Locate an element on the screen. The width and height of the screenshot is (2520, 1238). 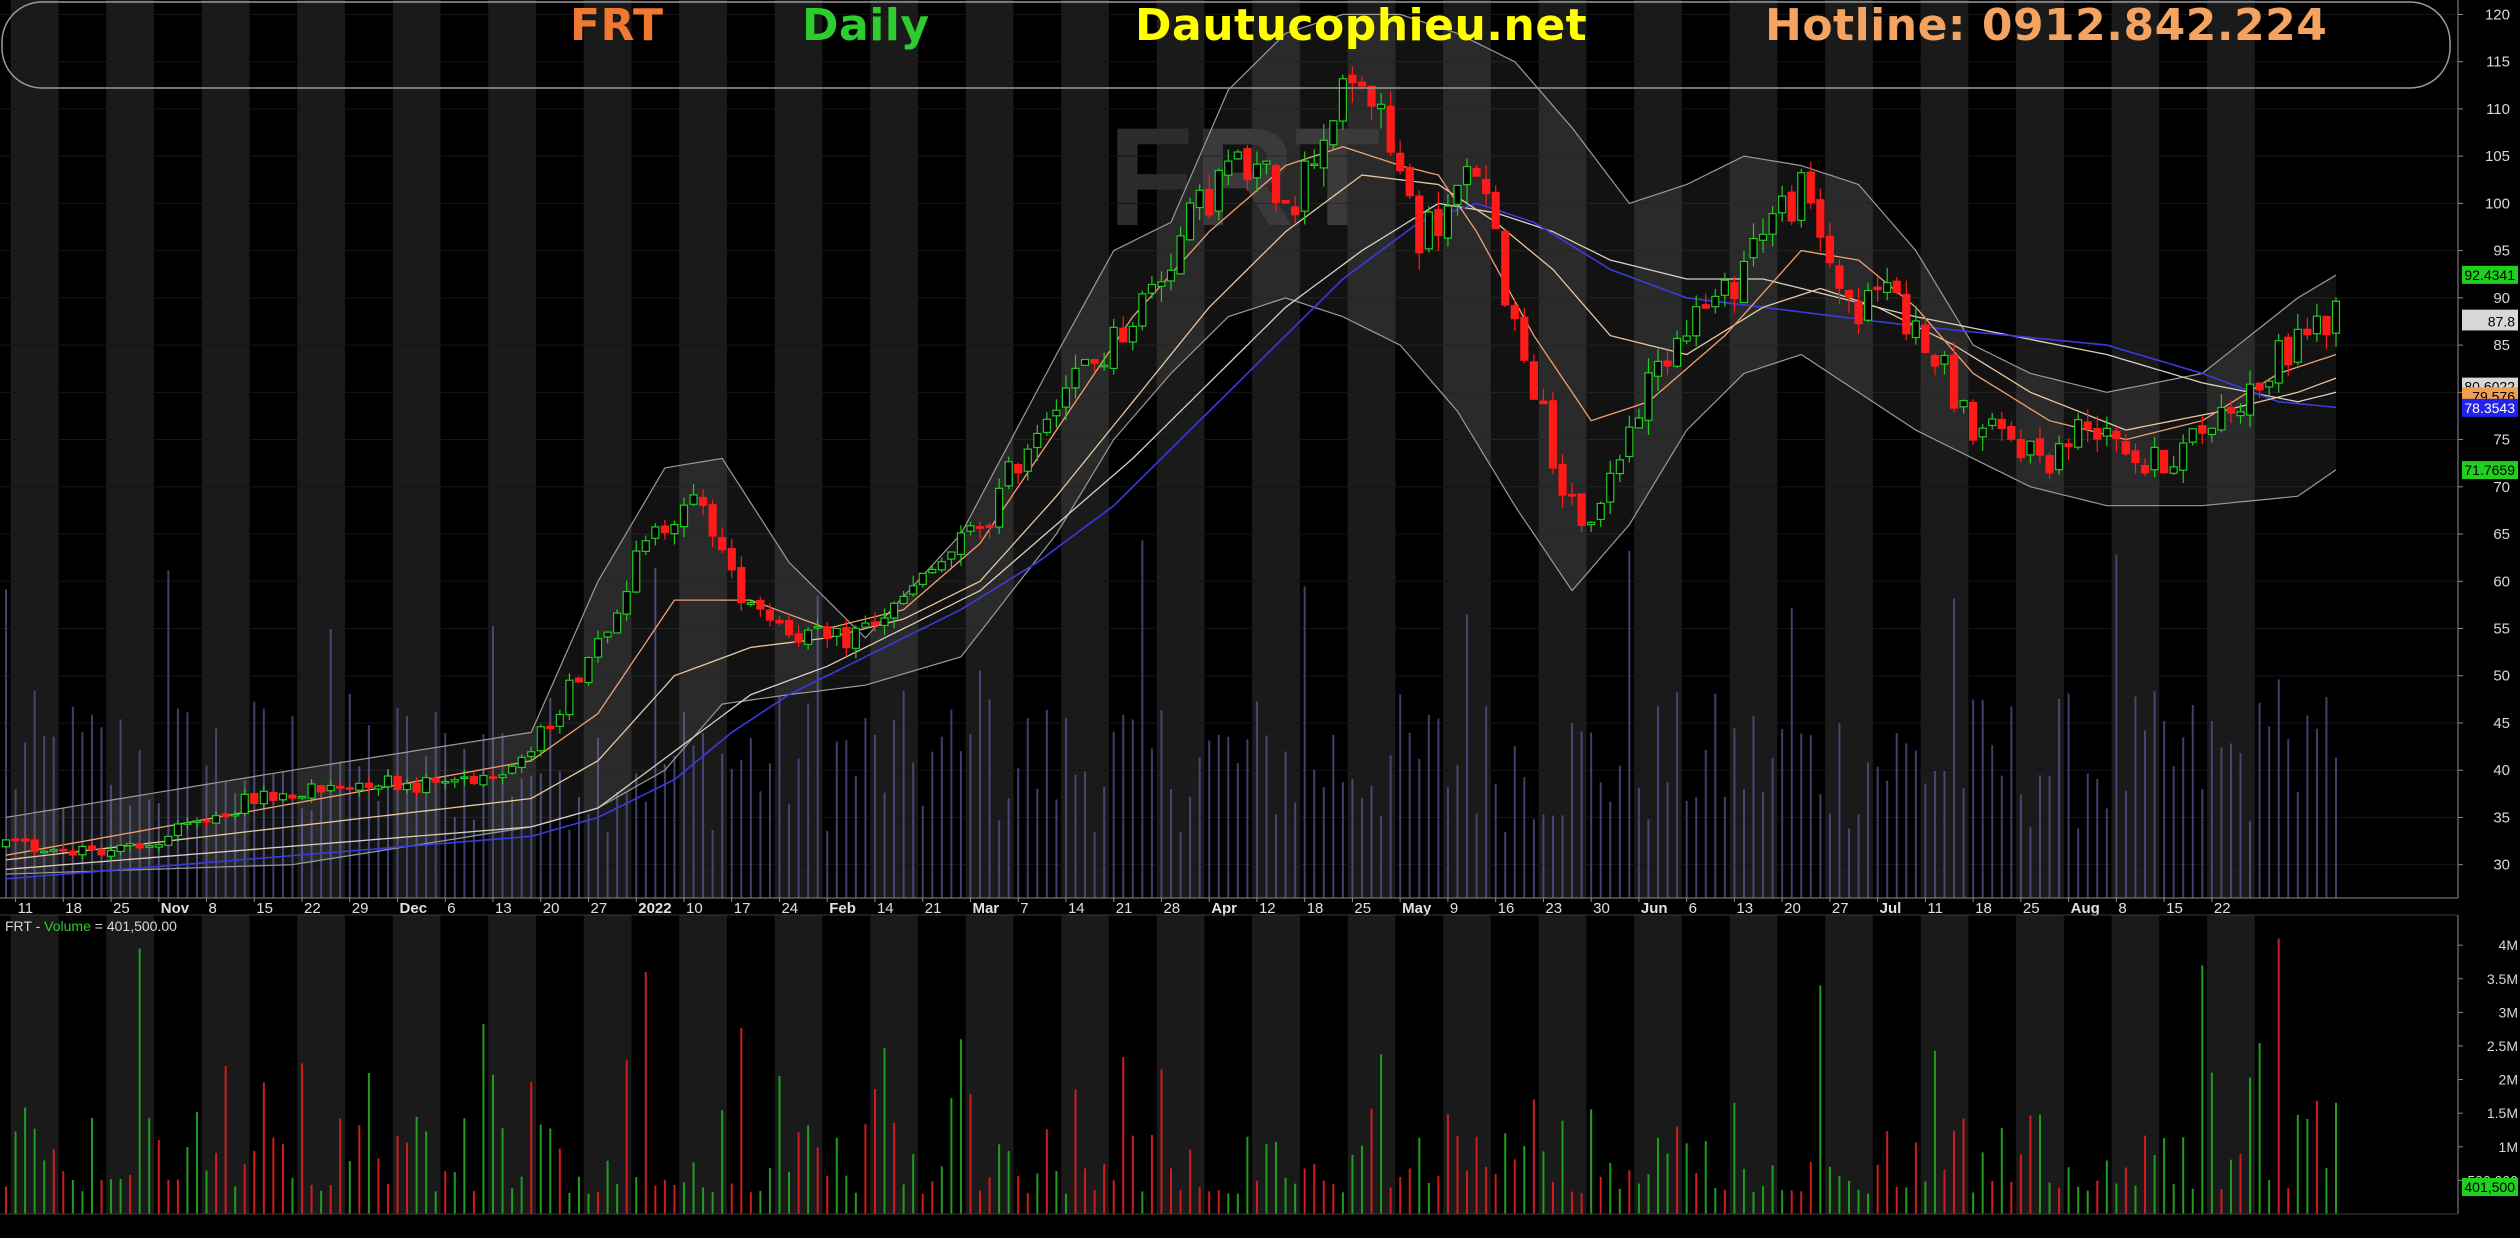
date-tick-label: 23 is located at coordinates (1553, 908).